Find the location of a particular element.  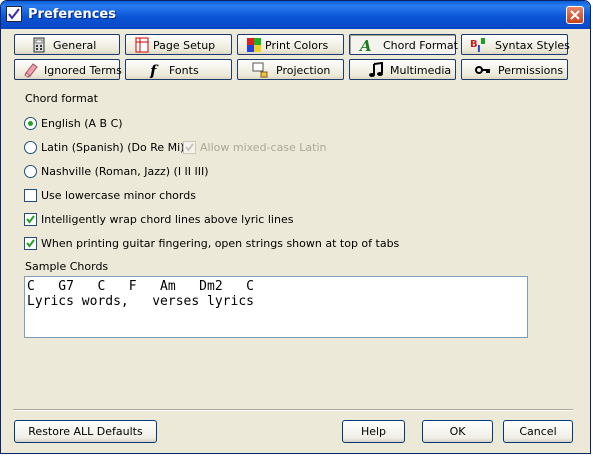

english-radio-button is located at coordinates (30, 123).